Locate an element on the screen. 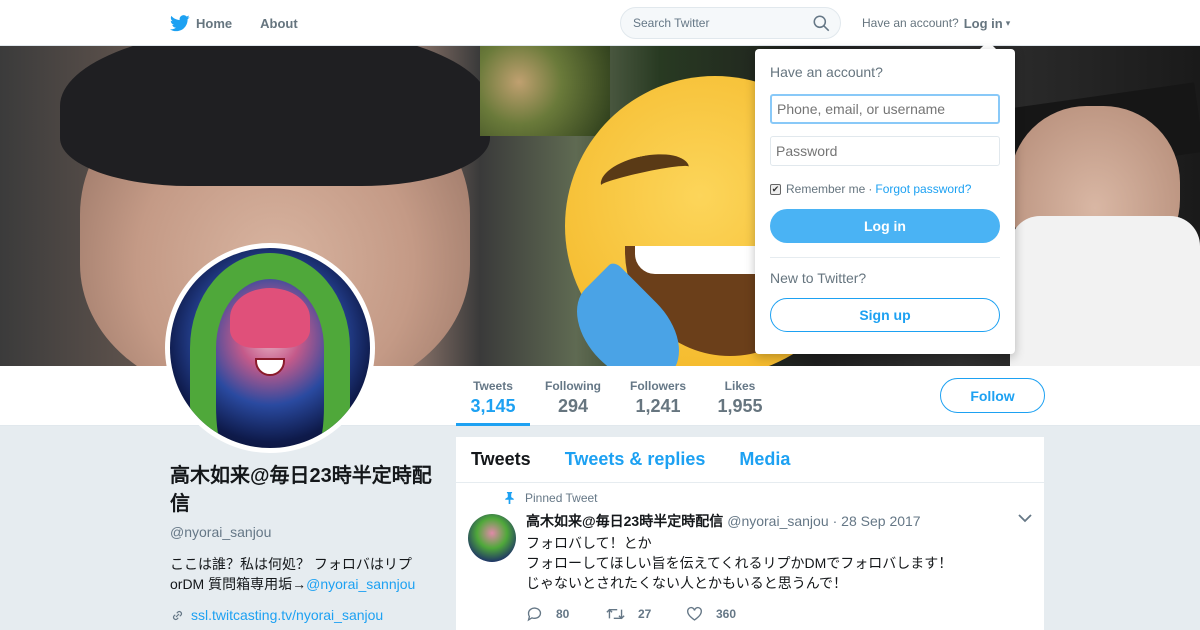 The width and height of the screenshot is (1200, 630). remember-row: ✔ Remember me · Forgot password? is located at coordinates (885, 189).